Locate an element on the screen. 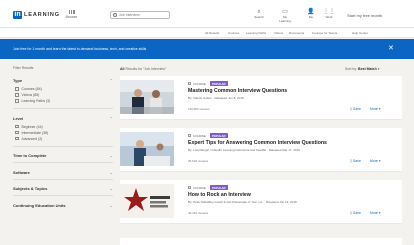 The height and width of the screenshot is (245, 414). filter-option-advanced: Advanced (2) is located at coordinates (64, 139).